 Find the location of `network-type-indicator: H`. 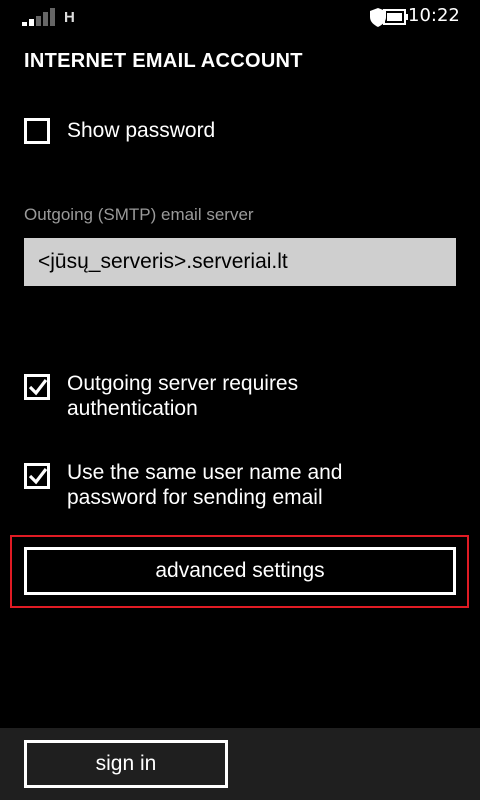

network-type-indicator: H is located at coordinates (69, 17).